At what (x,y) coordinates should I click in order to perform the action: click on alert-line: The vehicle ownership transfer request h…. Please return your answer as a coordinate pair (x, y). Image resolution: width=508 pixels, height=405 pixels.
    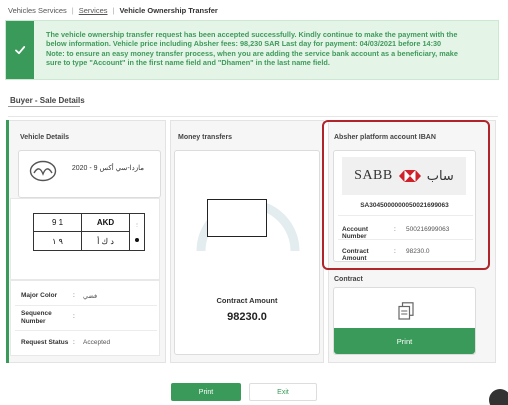
    Looking at the image, I should click on (252, 34).